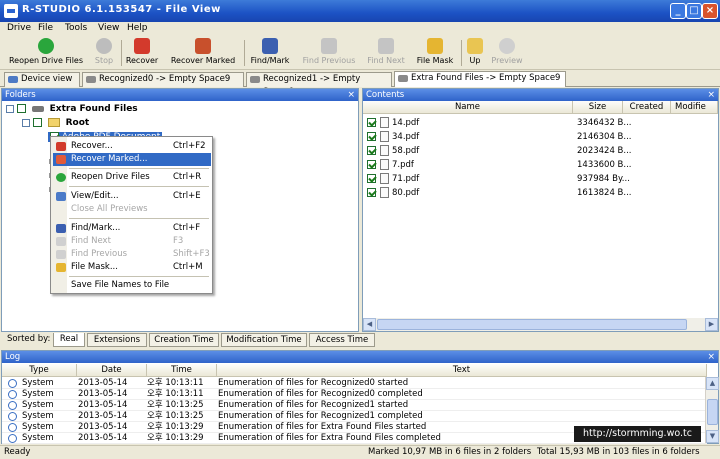 Image resolution: width=720 pixels, height=459 pixels. I want to click on reopen-drive-files-button: Reopen Drive Files, so click(46, 53).